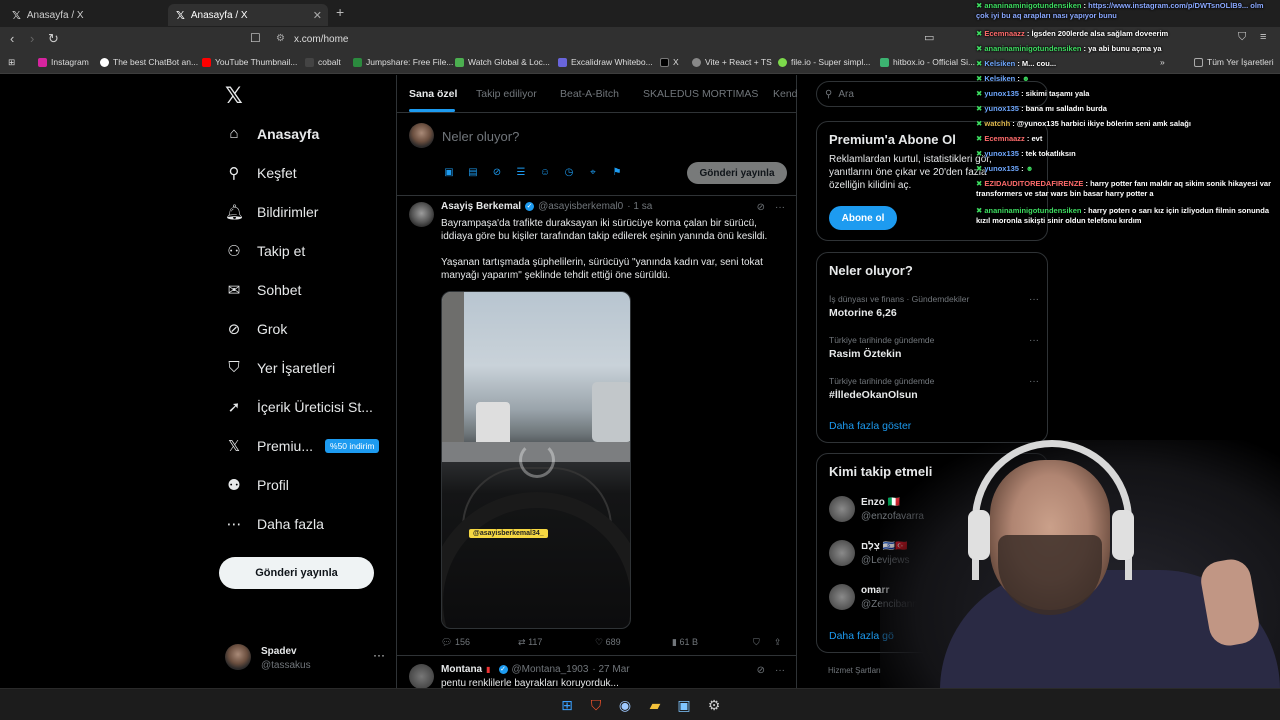  I want to click on sidebar-item-messages: ✉ Sohbet, so click(263, 290).